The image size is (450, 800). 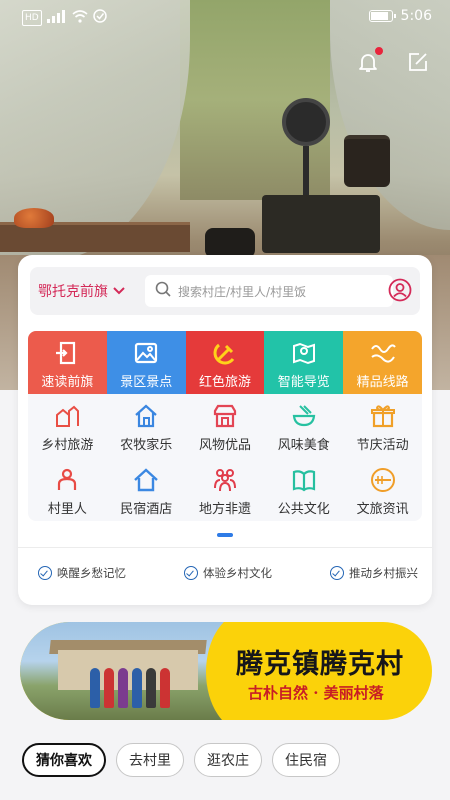 I want to click on banner-subtitle: 古朴自然 · 美丽村落, so click(x=316, y=693).